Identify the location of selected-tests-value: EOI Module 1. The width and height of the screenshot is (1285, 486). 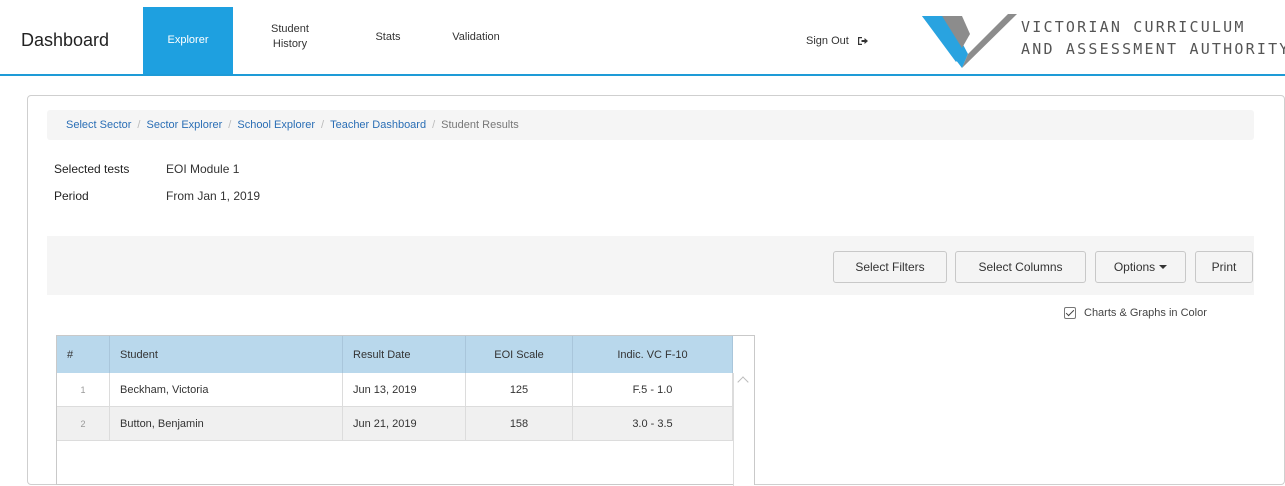
(203, 169).